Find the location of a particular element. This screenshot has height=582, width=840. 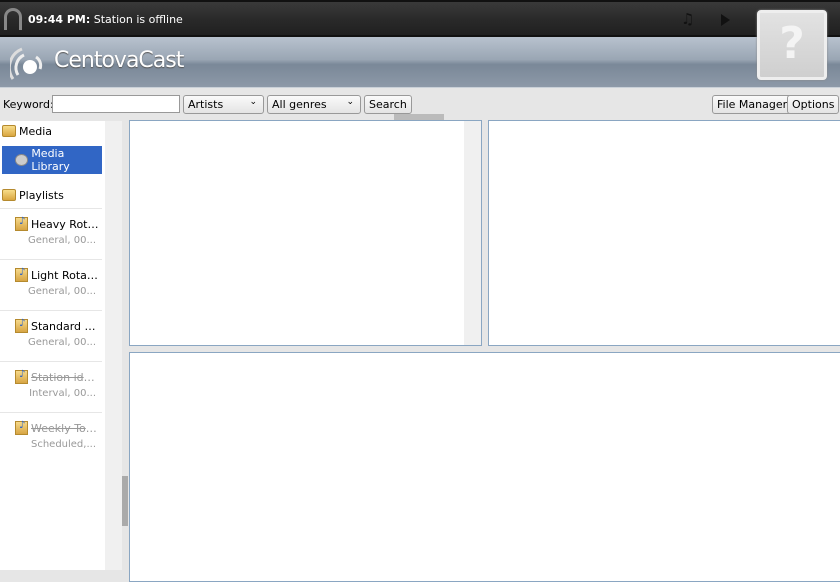

sidebar-splitter is located at coordinates (125, 345).